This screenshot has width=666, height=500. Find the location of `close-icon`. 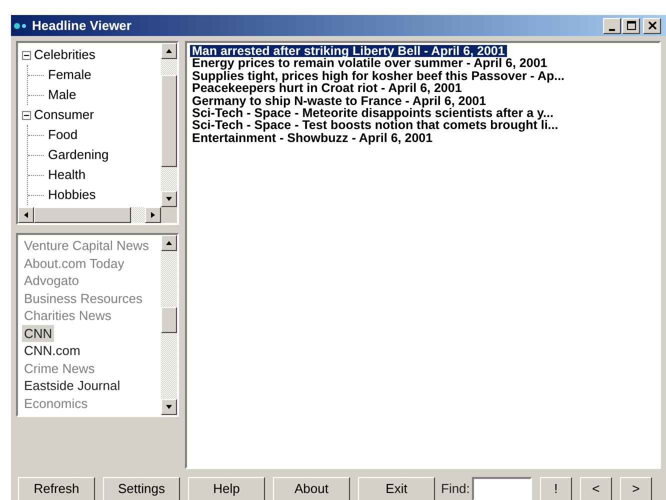

close-icon is located at coordinates (652, 25).